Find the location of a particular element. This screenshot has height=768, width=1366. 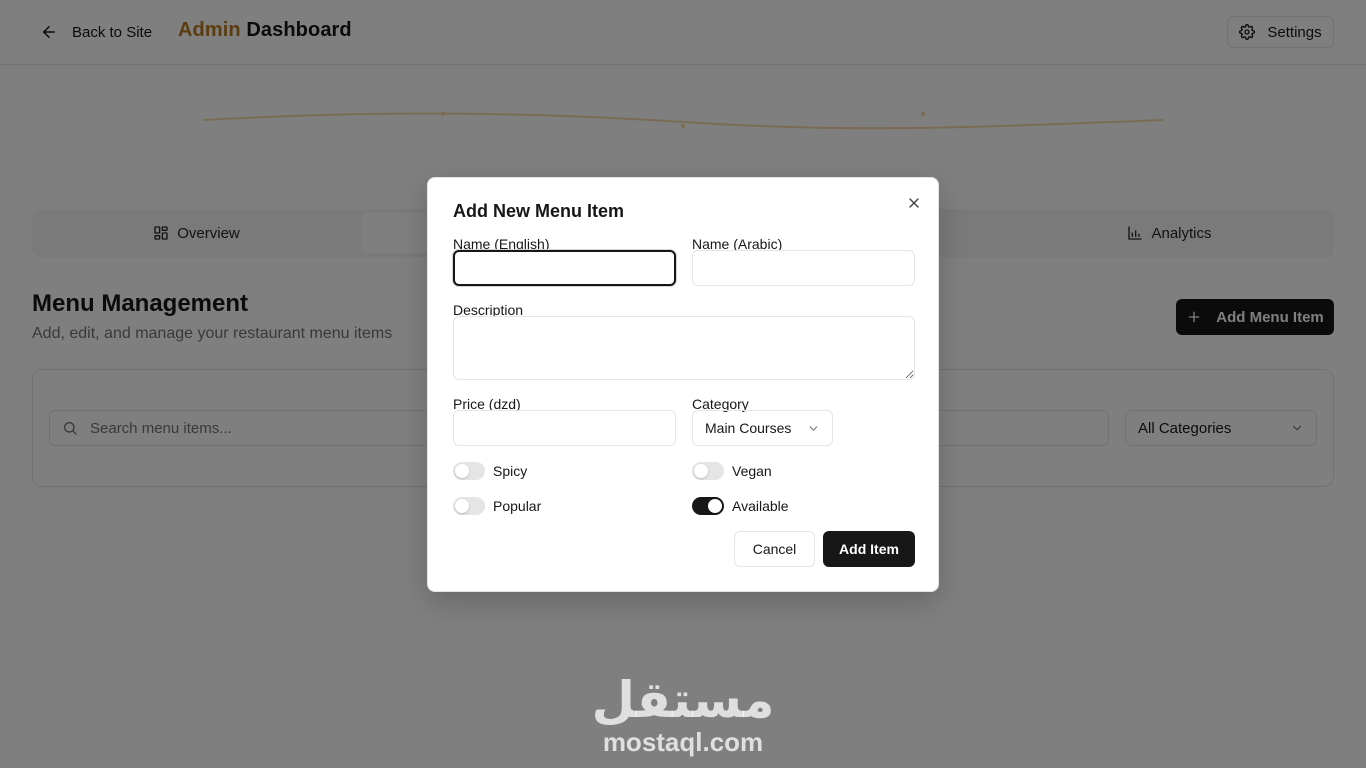

cancel-button: Cancel is located at coordinates (774, 549).